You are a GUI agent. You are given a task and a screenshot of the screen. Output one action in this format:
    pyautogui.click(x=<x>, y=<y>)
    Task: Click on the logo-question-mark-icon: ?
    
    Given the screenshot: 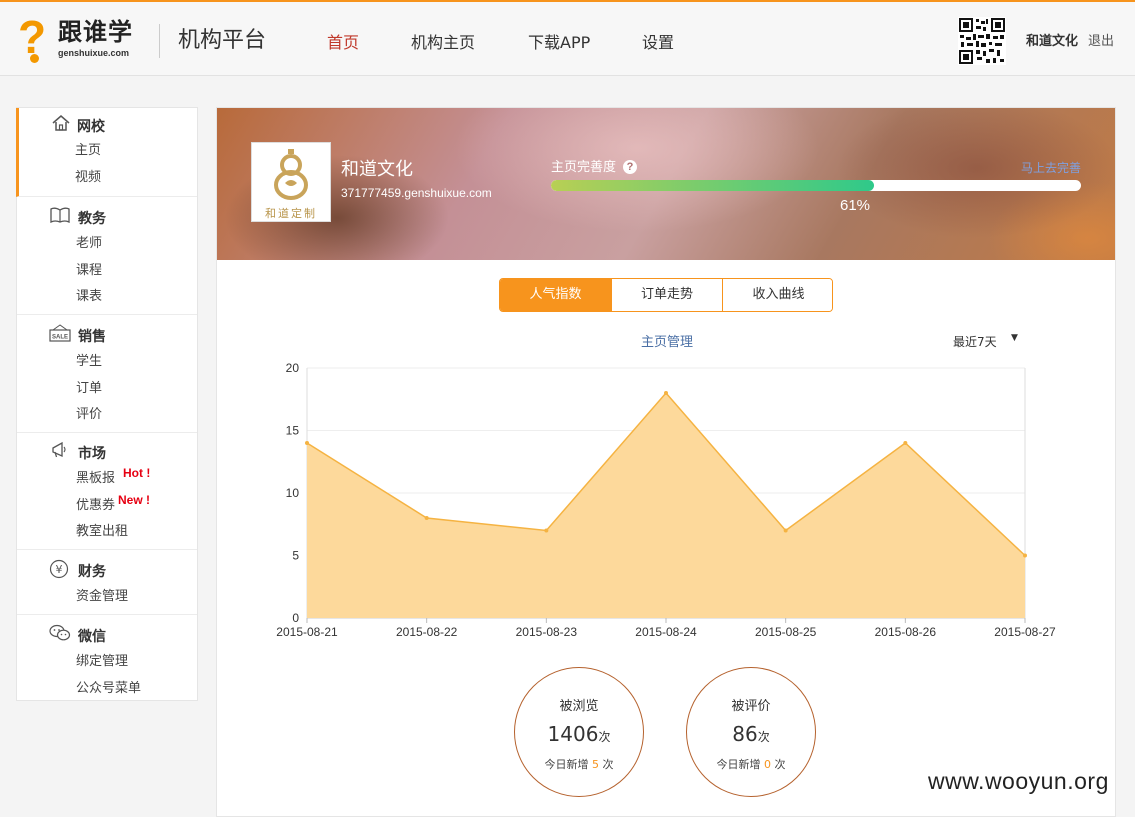 What is the action you would take?
    pyautogui.click(x=32, y=37)
    